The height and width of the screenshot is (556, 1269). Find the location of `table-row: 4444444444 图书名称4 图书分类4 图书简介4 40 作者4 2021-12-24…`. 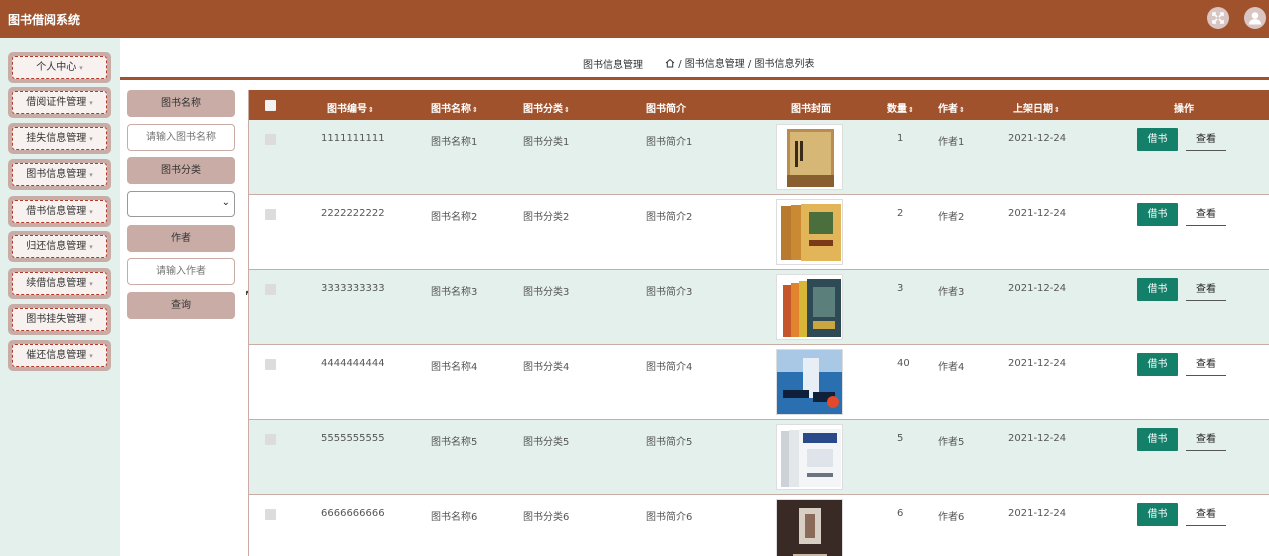

table-row: 4444444444 图书名称4 图书分类4 图书简介4 40 作者4 2021-12-24… is located at coordinates (759, 382).